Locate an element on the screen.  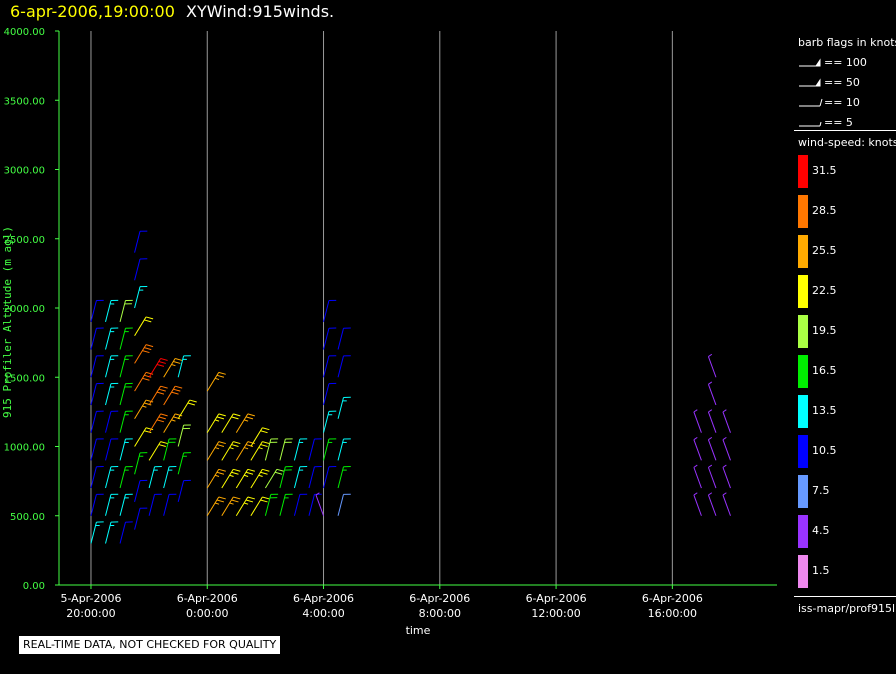
speed-scale-label: 1.5 is located at coordinates (821, 570).